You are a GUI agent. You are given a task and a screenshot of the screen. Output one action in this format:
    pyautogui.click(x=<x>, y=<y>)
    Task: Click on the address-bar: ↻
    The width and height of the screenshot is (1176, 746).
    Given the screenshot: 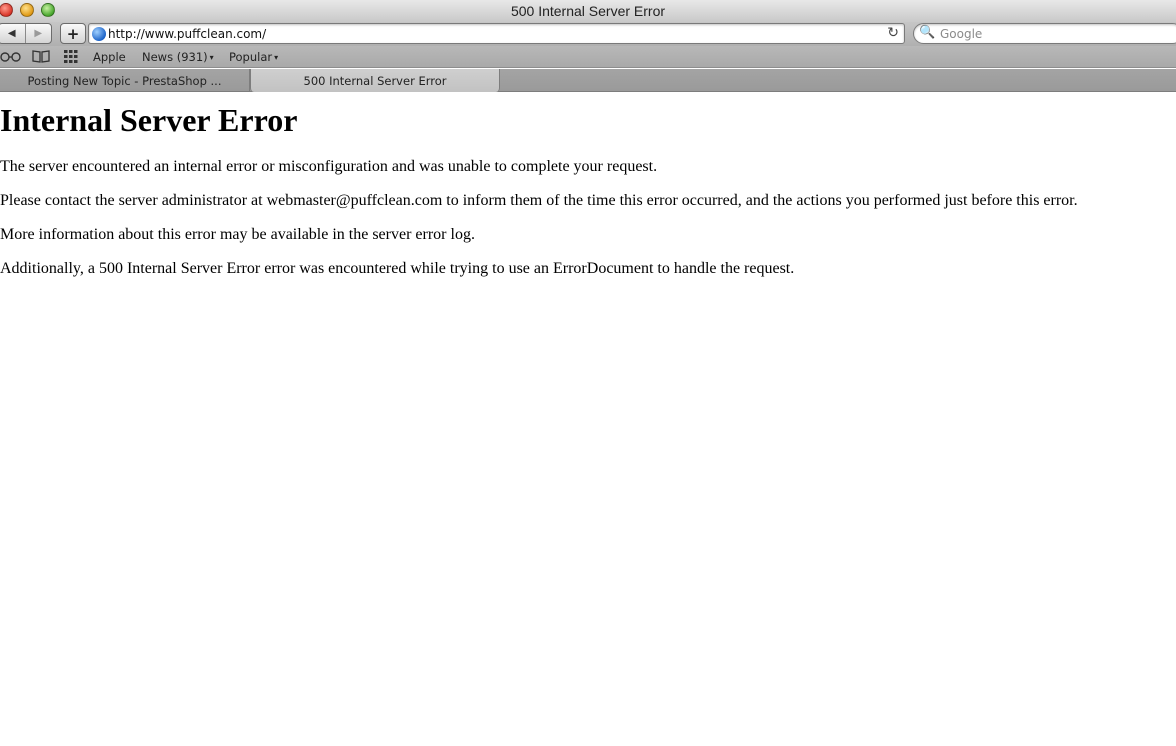 What is the action you would take?
    pyautogui.click(x=496, y=33)
    